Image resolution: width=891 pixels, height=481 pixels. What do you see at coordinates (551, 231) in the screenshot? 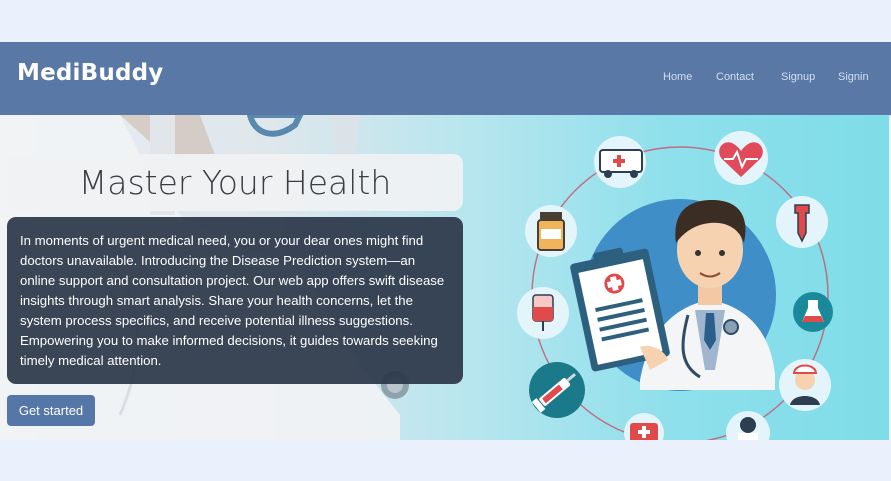
I see `medicine-bottle-icon` at bounding box center [551, 231].